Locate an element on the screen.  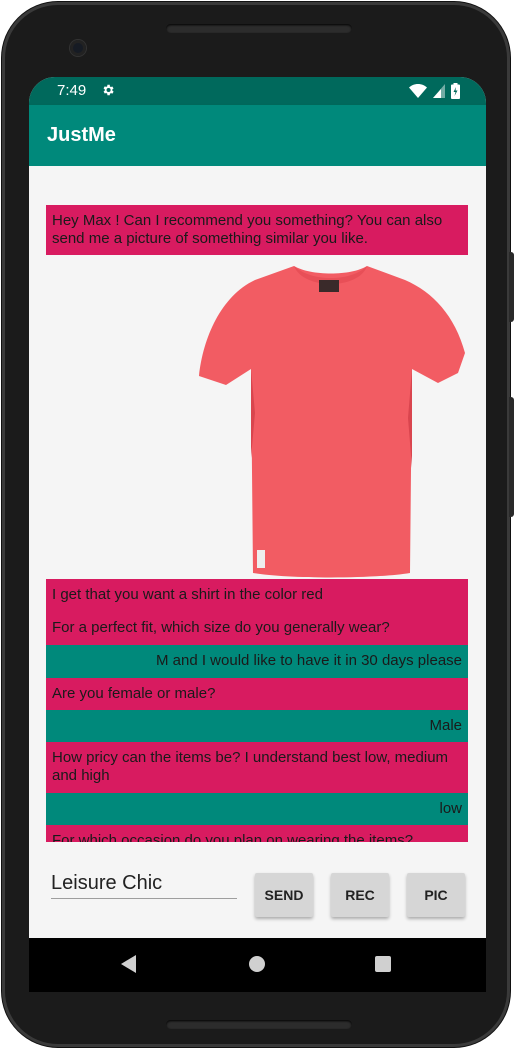
earpiece-speaker is located at coordinates (259, 28).